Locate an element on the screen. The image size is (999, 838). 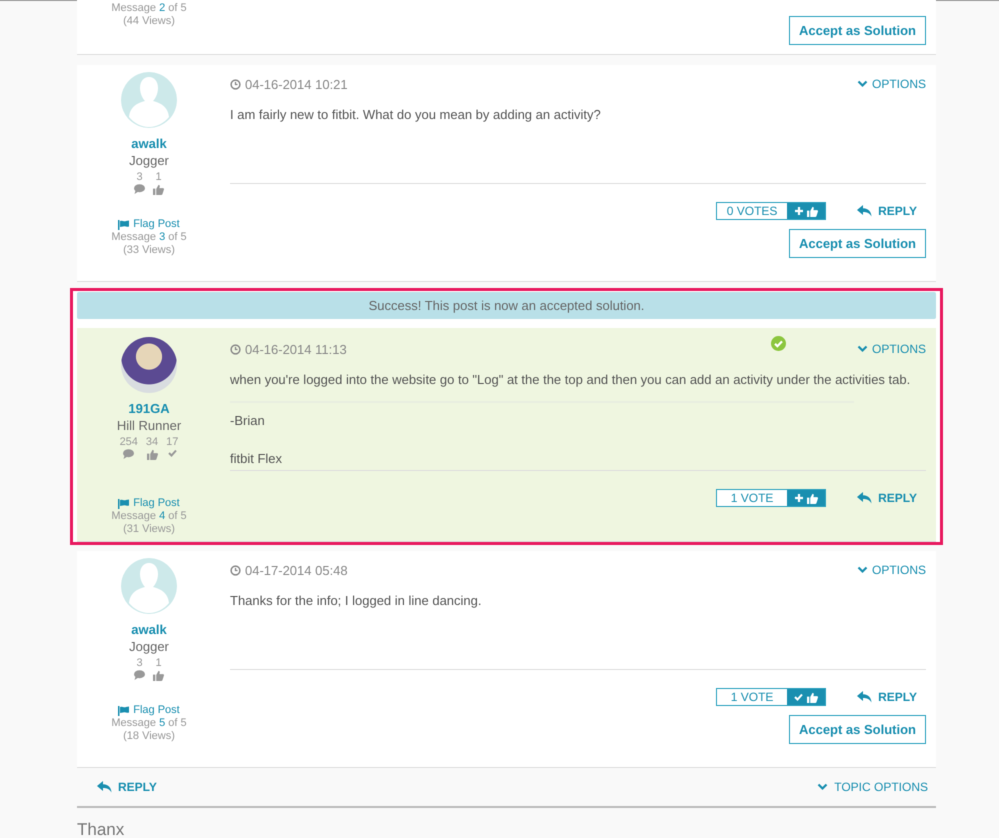
message-count: Message 2 of 5 is located at coordinates (149, 8).